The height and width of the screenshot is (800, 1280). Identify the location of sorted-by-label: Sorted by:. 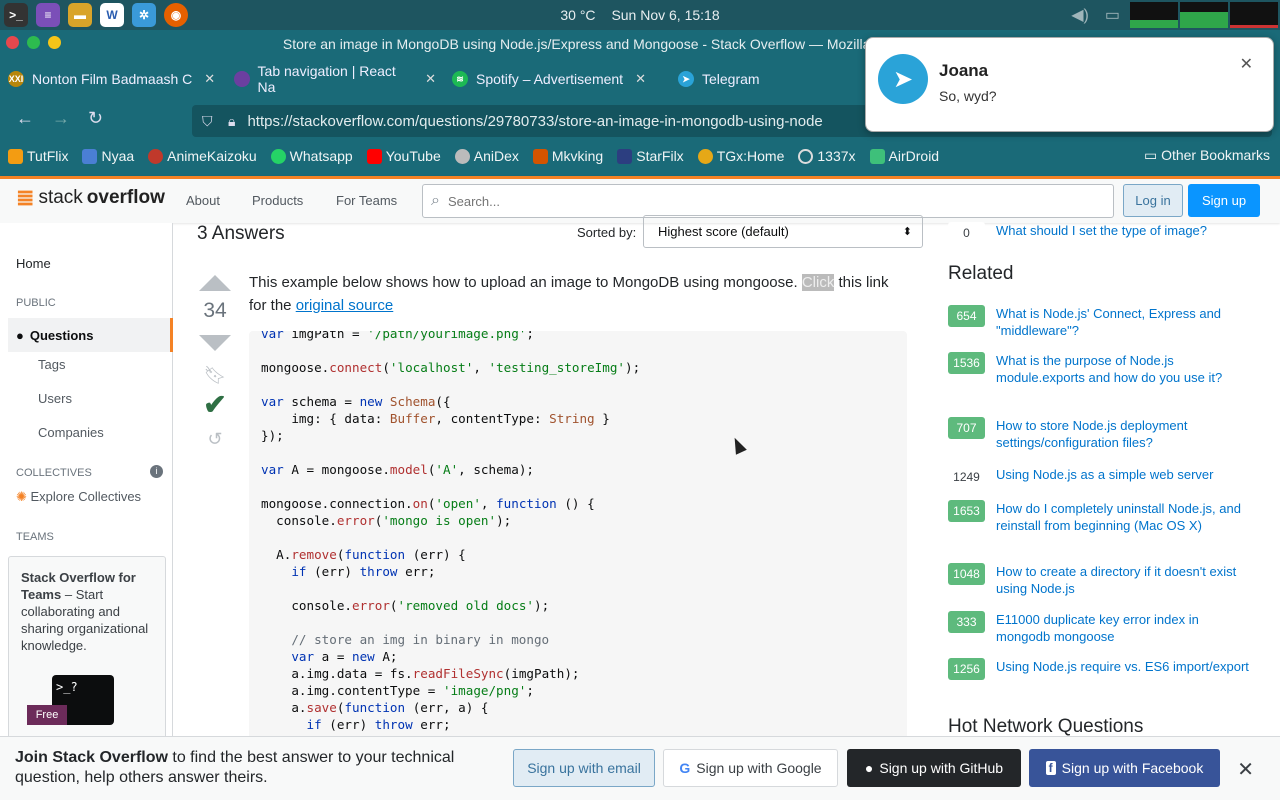
(607, 232).